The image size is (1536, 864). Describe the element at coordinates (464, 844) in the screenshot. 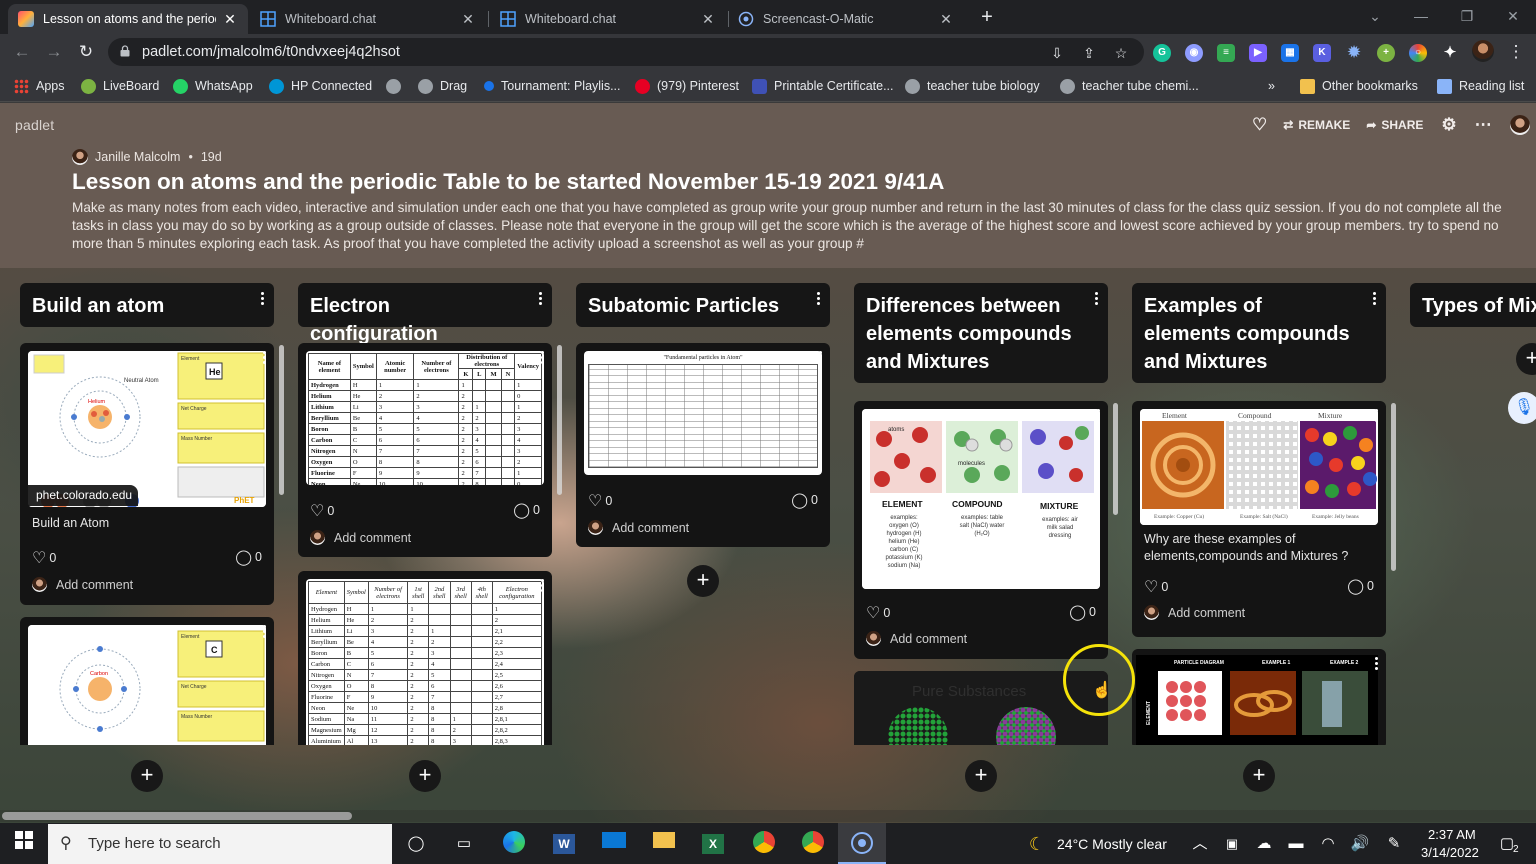

I see `task-view-icon: ▭` at that location.